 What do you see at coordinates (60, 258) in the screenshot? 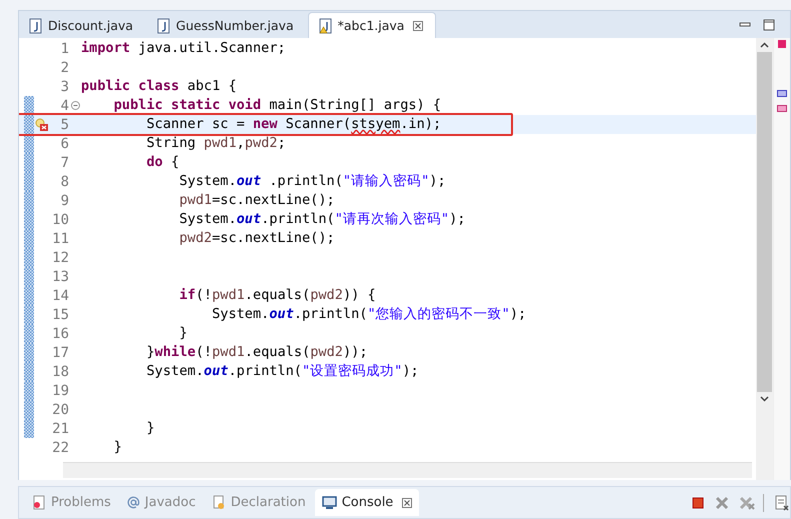
I see `line-number: 12` at bounding box center [60, 258].